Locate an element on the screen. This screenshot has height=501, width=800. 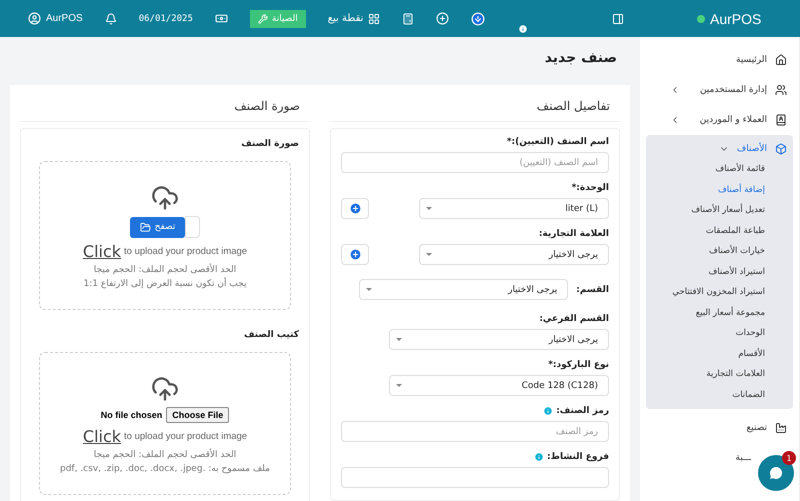
submenu-item: خيارات الأصناف is located at coordinates (705, 251).